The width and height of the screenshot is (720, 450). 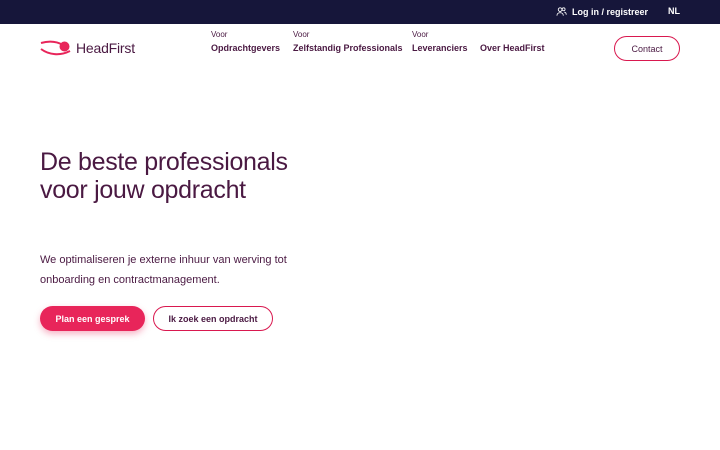 I want to click on nav-item-leveranciers: Voor Leveranciers, so click(x=440, y=41).